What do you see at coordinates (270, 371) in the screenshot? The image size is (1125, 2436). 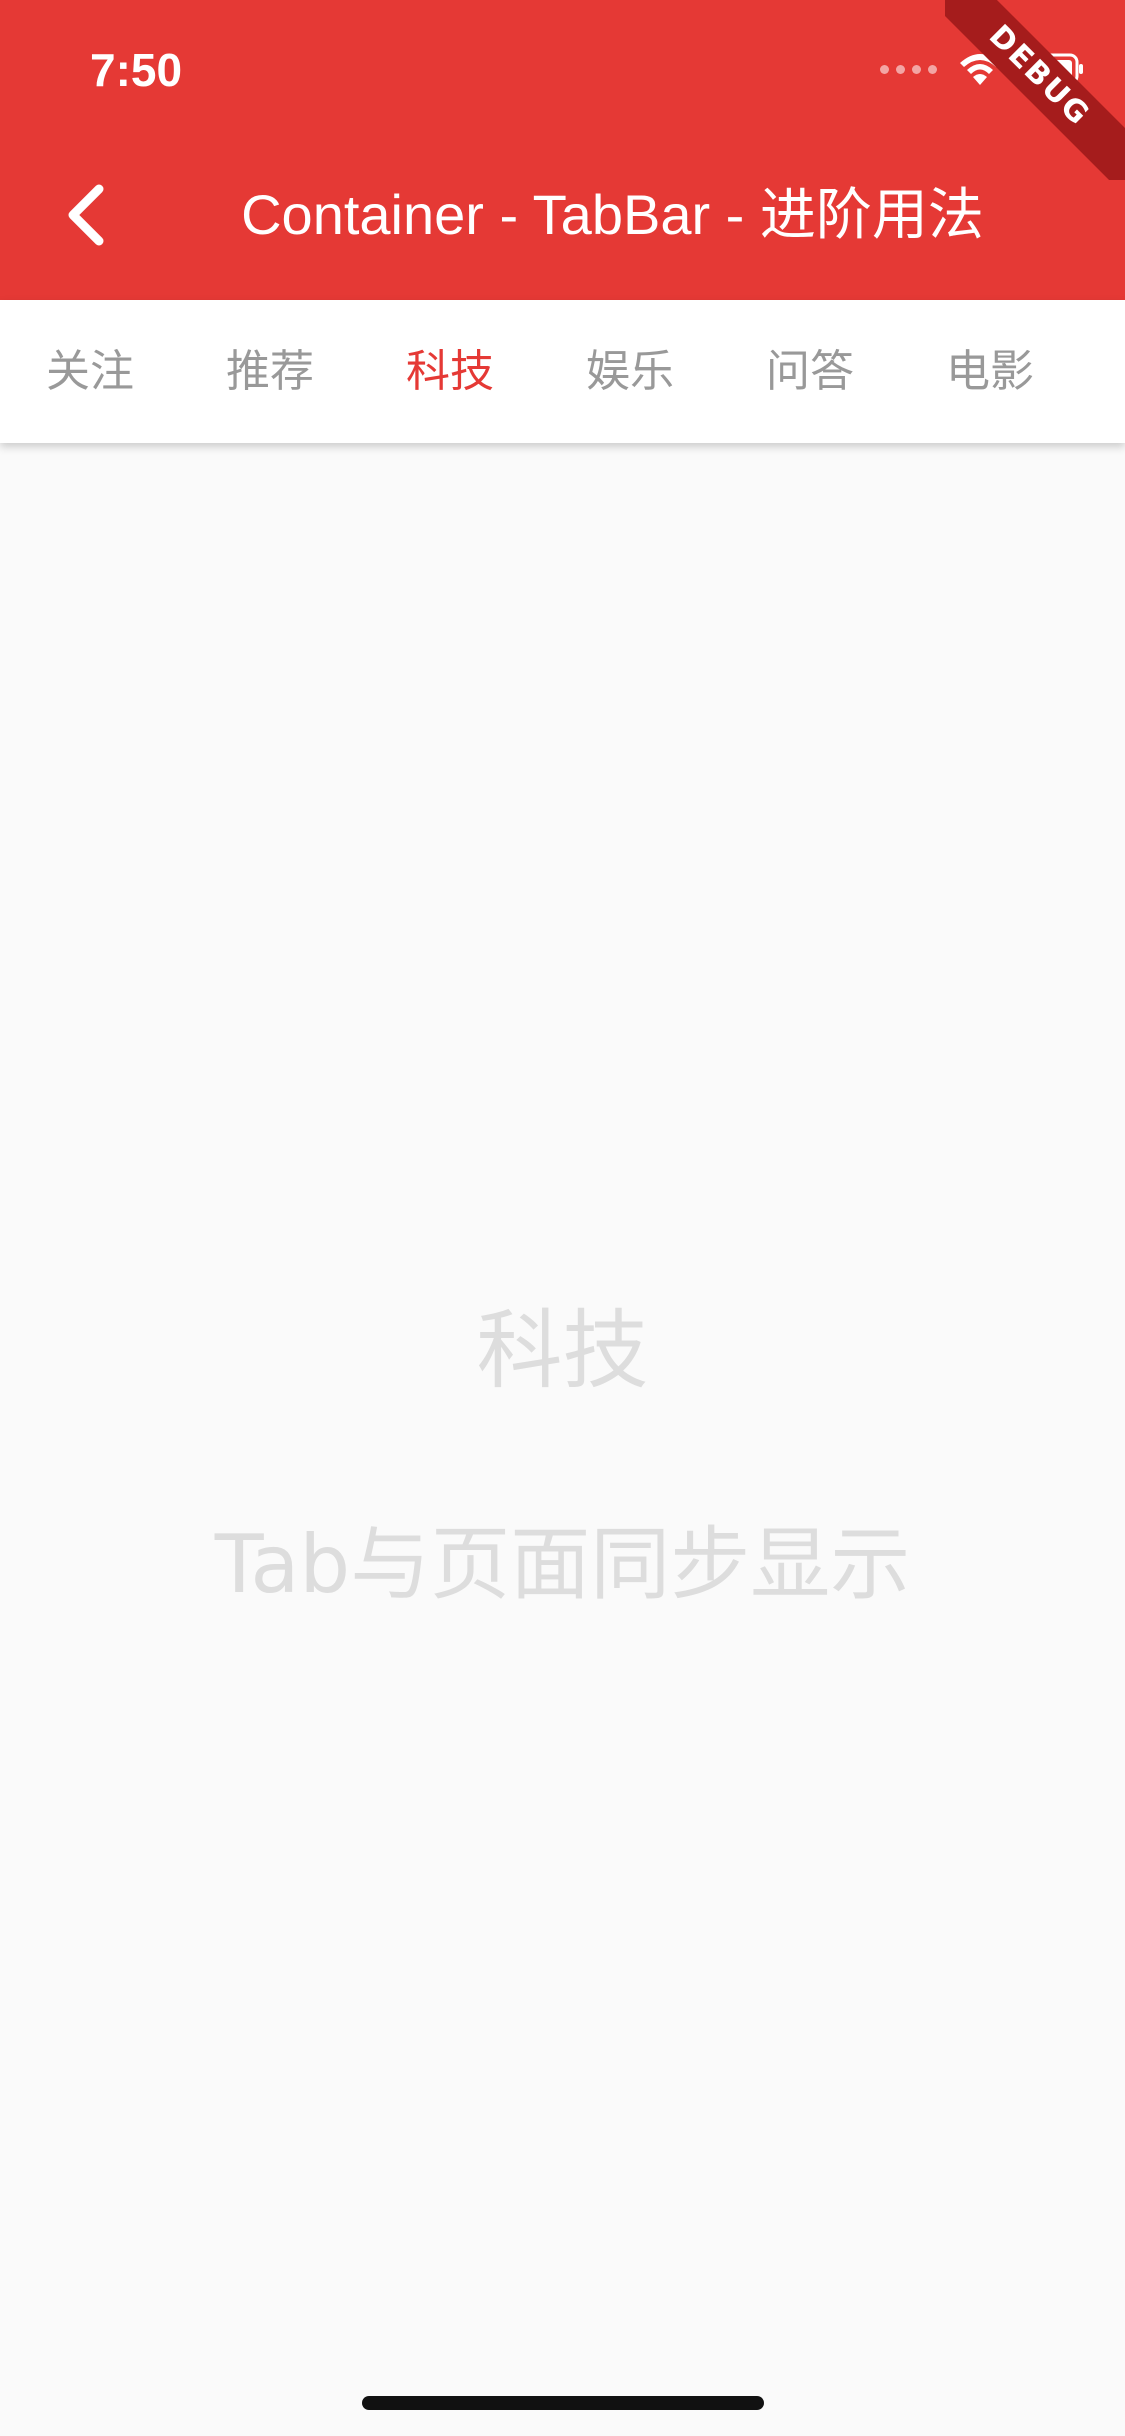 I see `tab-tuijian: 推荐` at bounding box center [270, 371].